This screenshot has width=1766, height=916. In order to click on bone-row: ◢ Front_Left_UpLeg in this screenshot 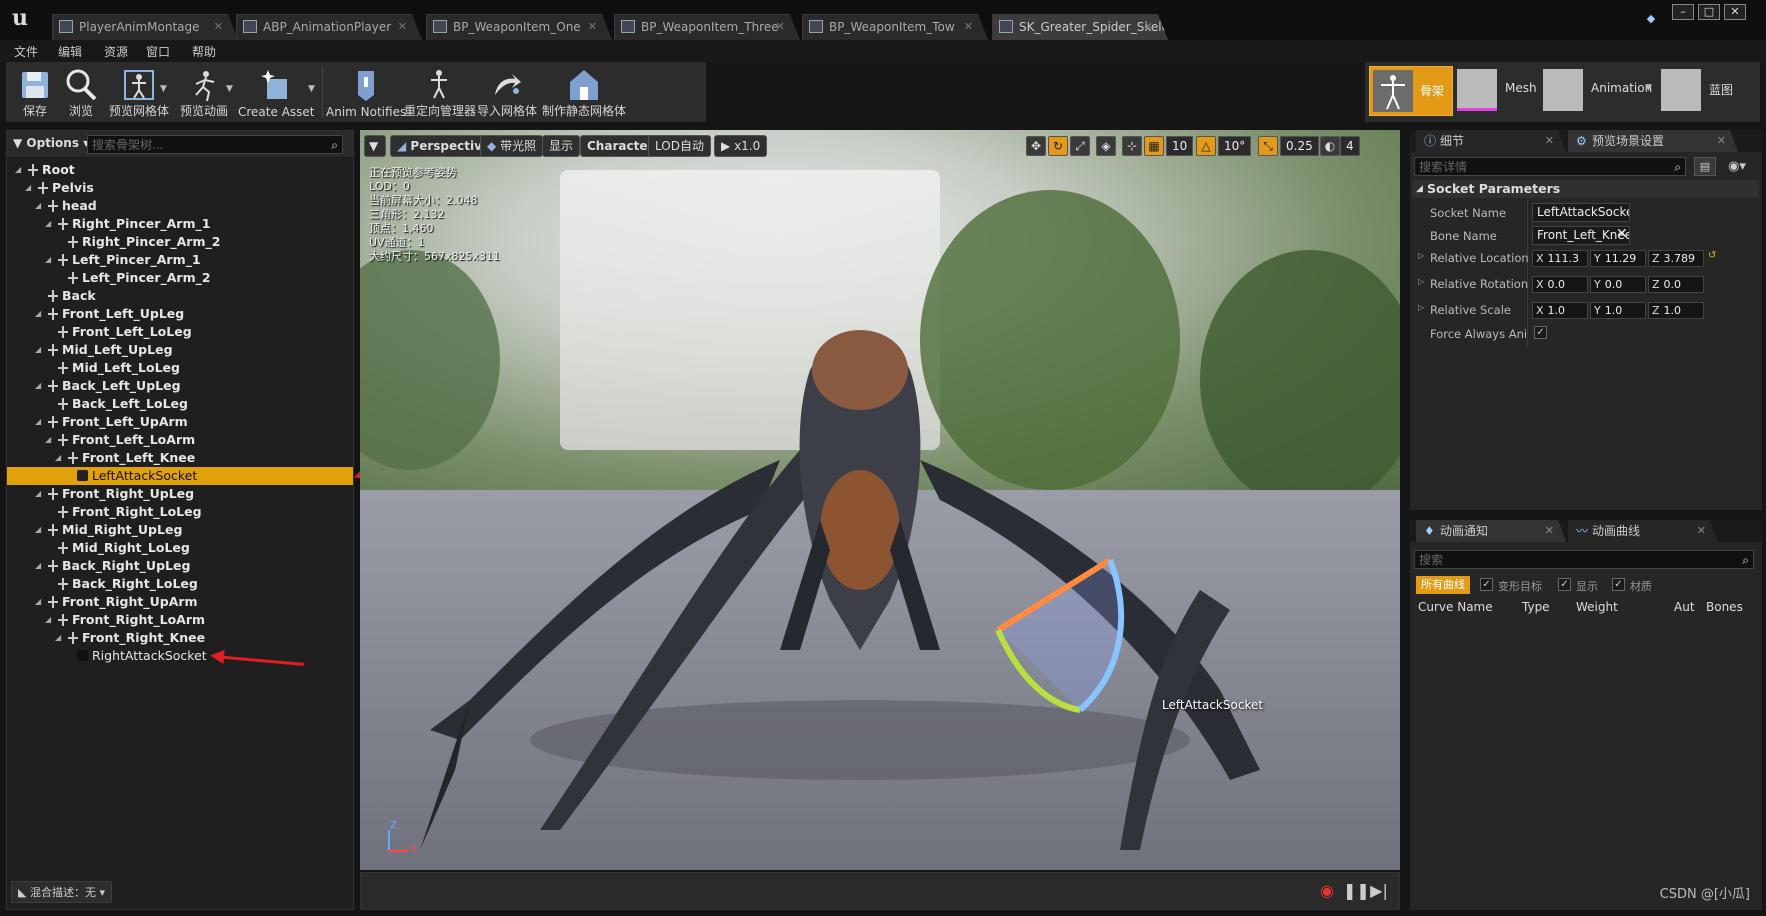, I will do `click(180, 314)`.